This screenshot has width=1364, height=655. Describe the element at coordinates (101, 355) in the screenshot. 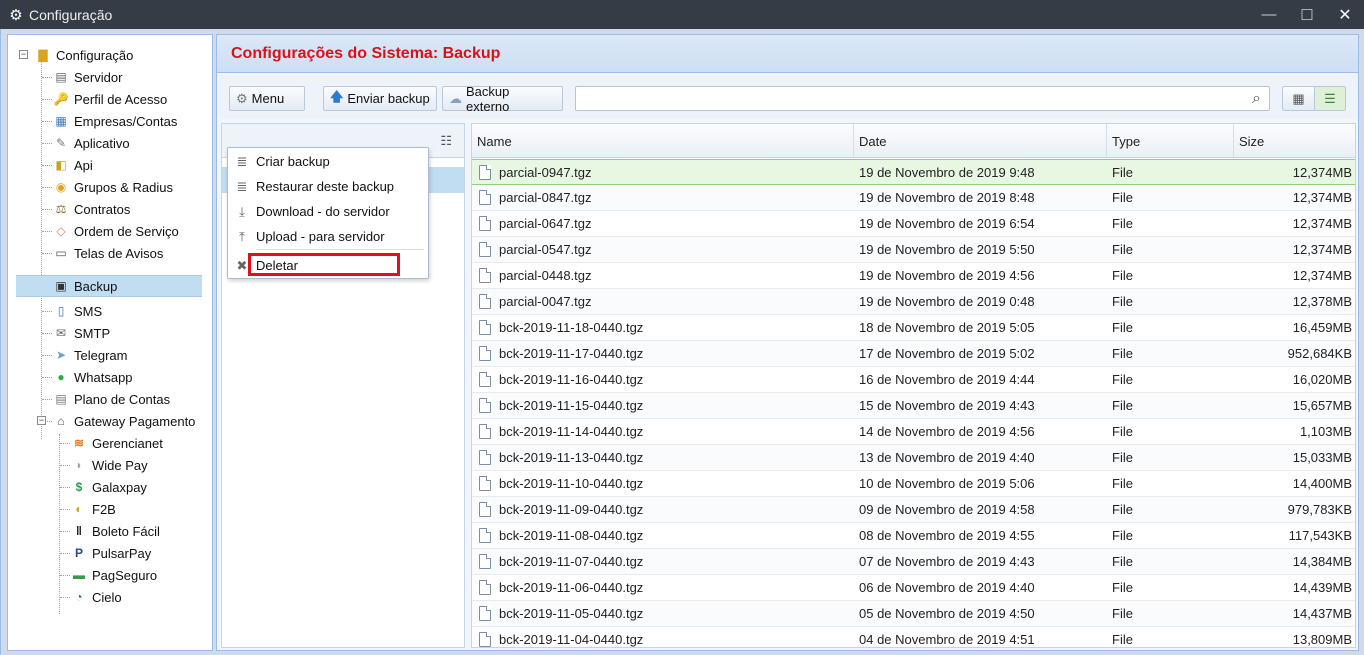

I see `sidebar-item-label: Telegram` at that location.